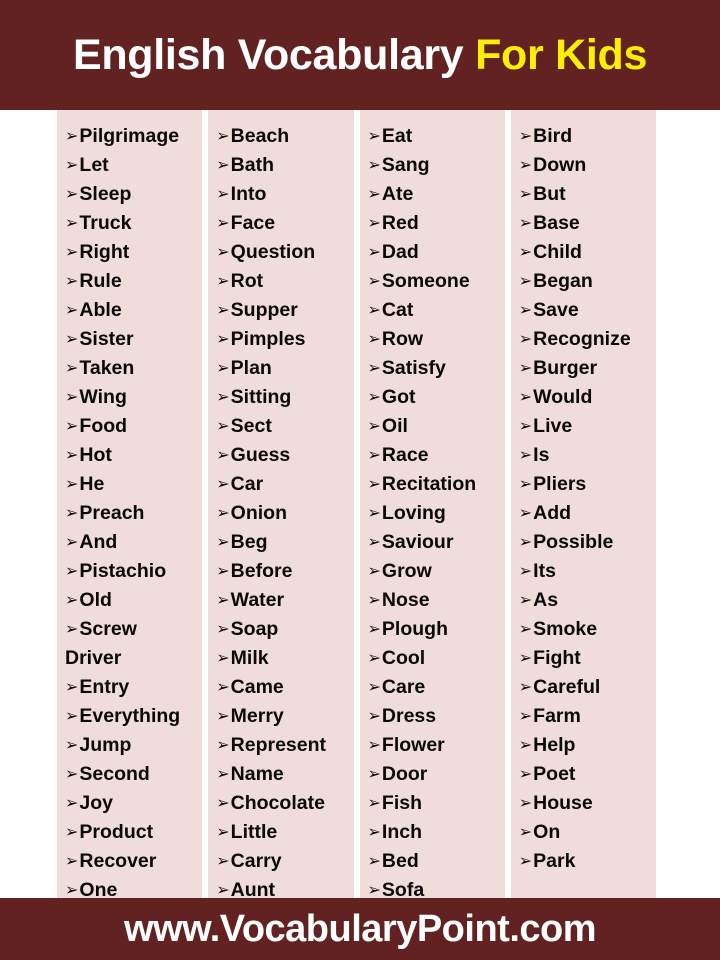 The image size is (720, 960). What do you see at coordinates (436, 687) in the screenshot?
I see `word-list-item: ➢ Care` at bounding box center [436, 687].